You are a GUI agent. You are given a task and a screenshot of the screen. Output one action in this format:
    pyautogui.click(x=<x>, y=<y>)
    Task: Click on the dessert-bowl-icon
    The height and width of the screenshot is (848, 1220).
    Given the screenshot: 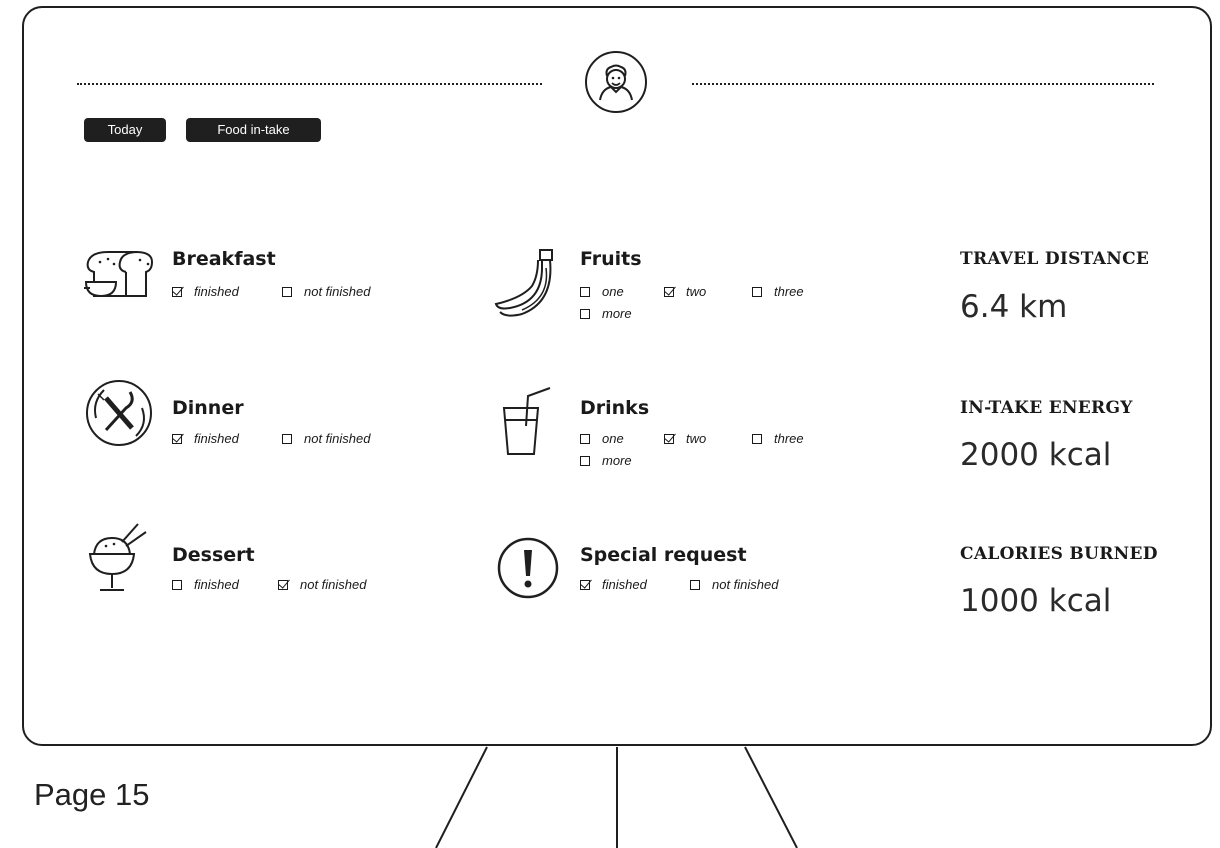 What is the action you would take?
    pyautogui.click(x=120, y=560)
    